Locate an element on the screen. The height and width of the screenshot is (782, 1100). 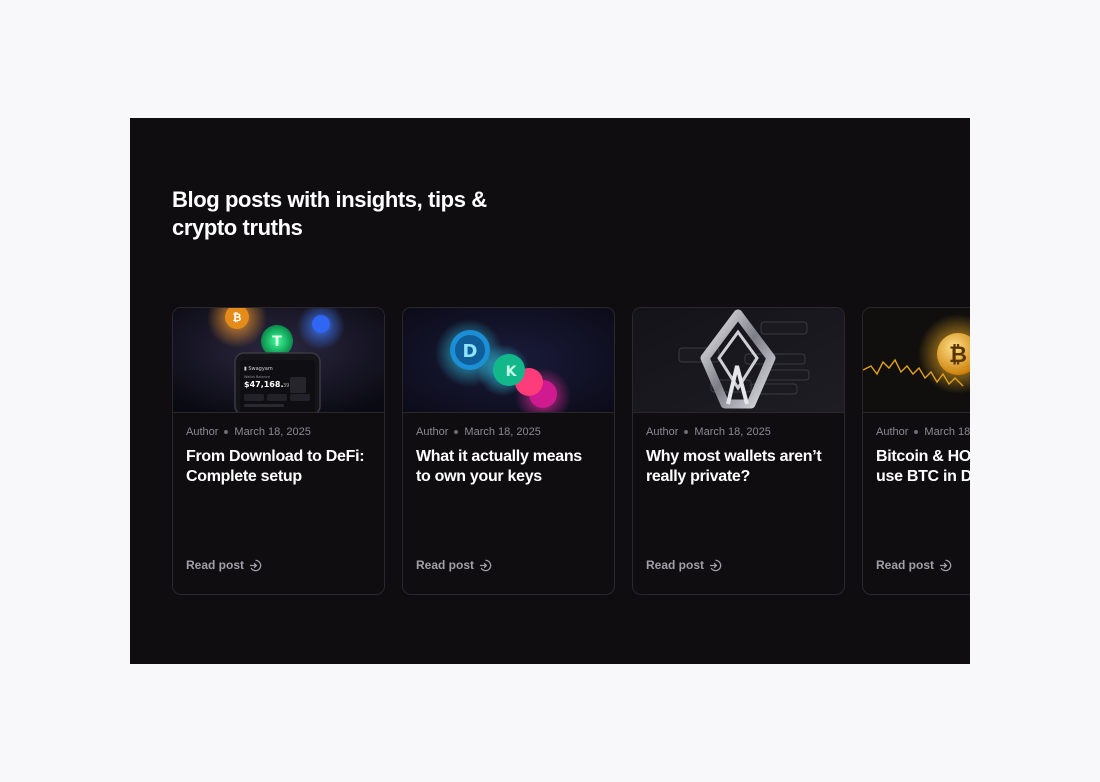
svg-text: D is located at coordinates (470, 351).